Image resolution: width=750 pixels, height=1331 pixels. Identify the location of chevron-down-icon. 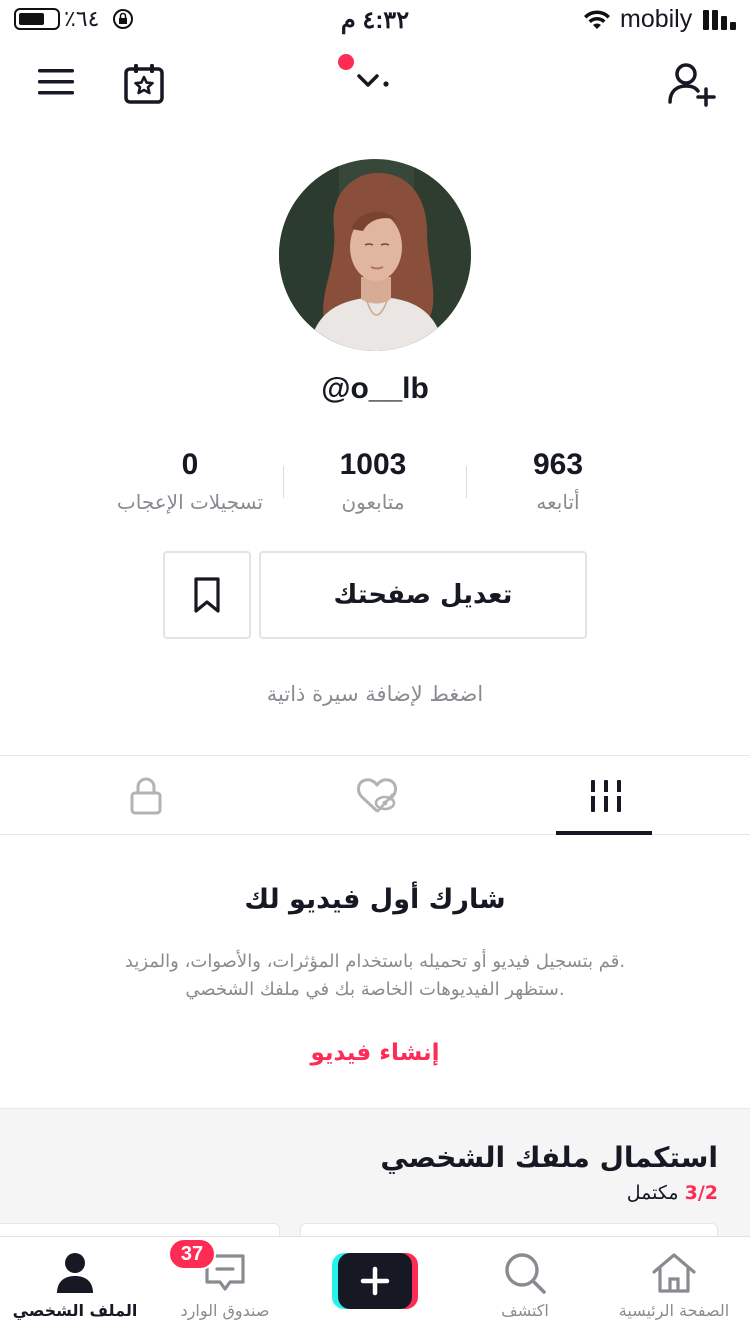
(373, 80).